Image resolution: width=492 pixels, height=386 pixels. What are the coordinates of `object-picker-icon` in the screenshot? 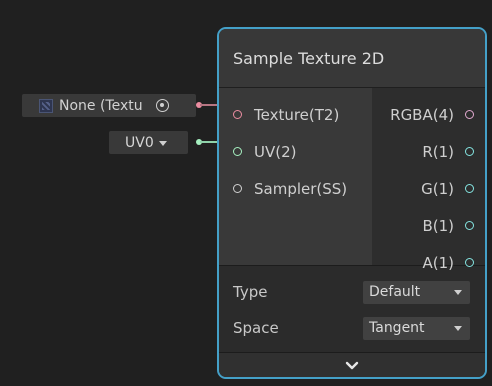 It's located at (162, 105).